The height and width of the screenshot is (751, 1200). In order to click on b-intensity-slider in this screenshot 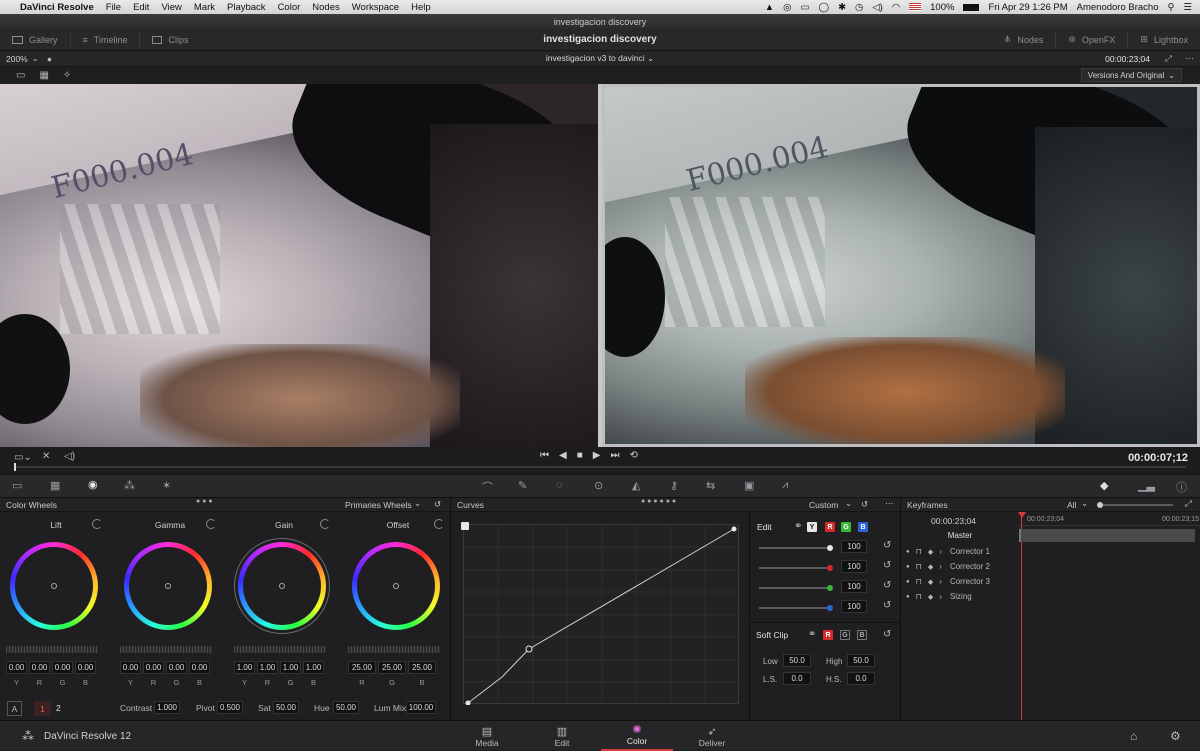, I will do `click(796, 608)`.